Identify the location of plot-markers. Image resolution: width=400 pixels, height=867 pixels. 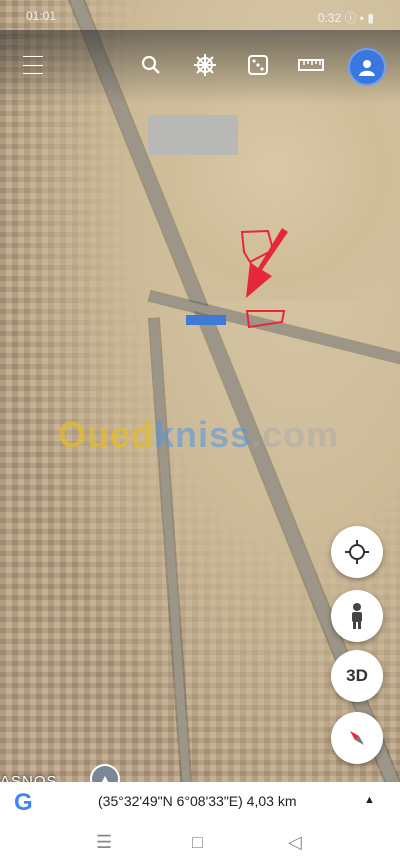
(264, 278).